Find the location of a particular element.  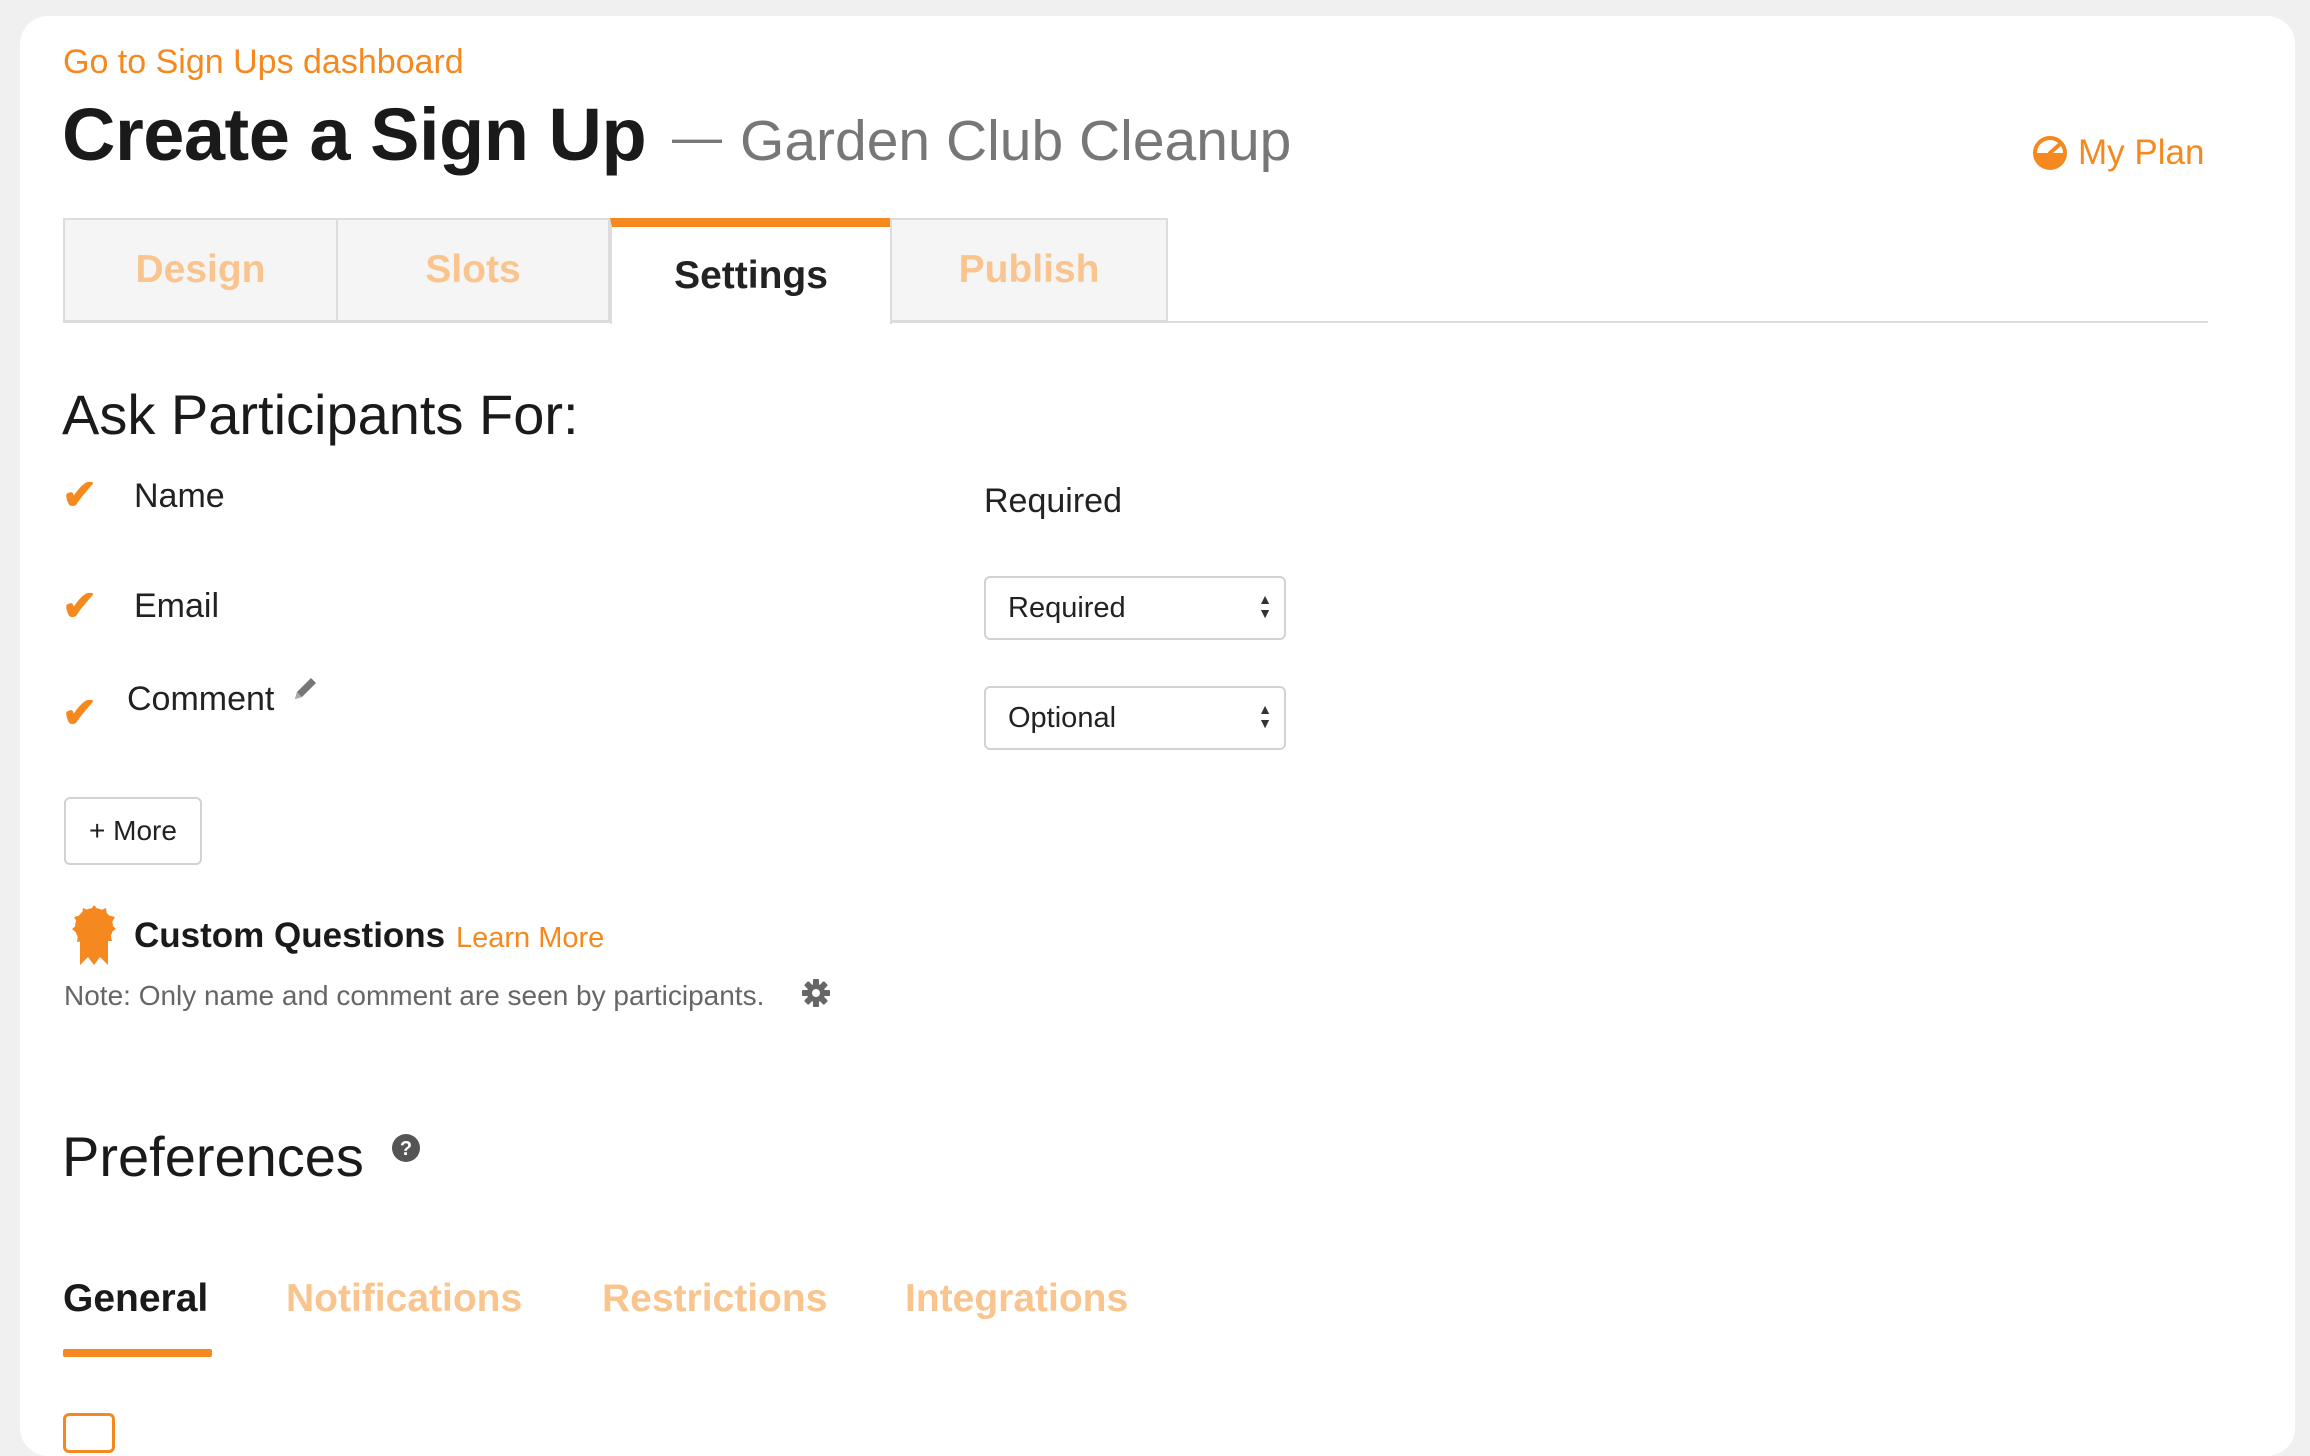

my-plan-link: My Plan is located at coordinates (2118, 153).